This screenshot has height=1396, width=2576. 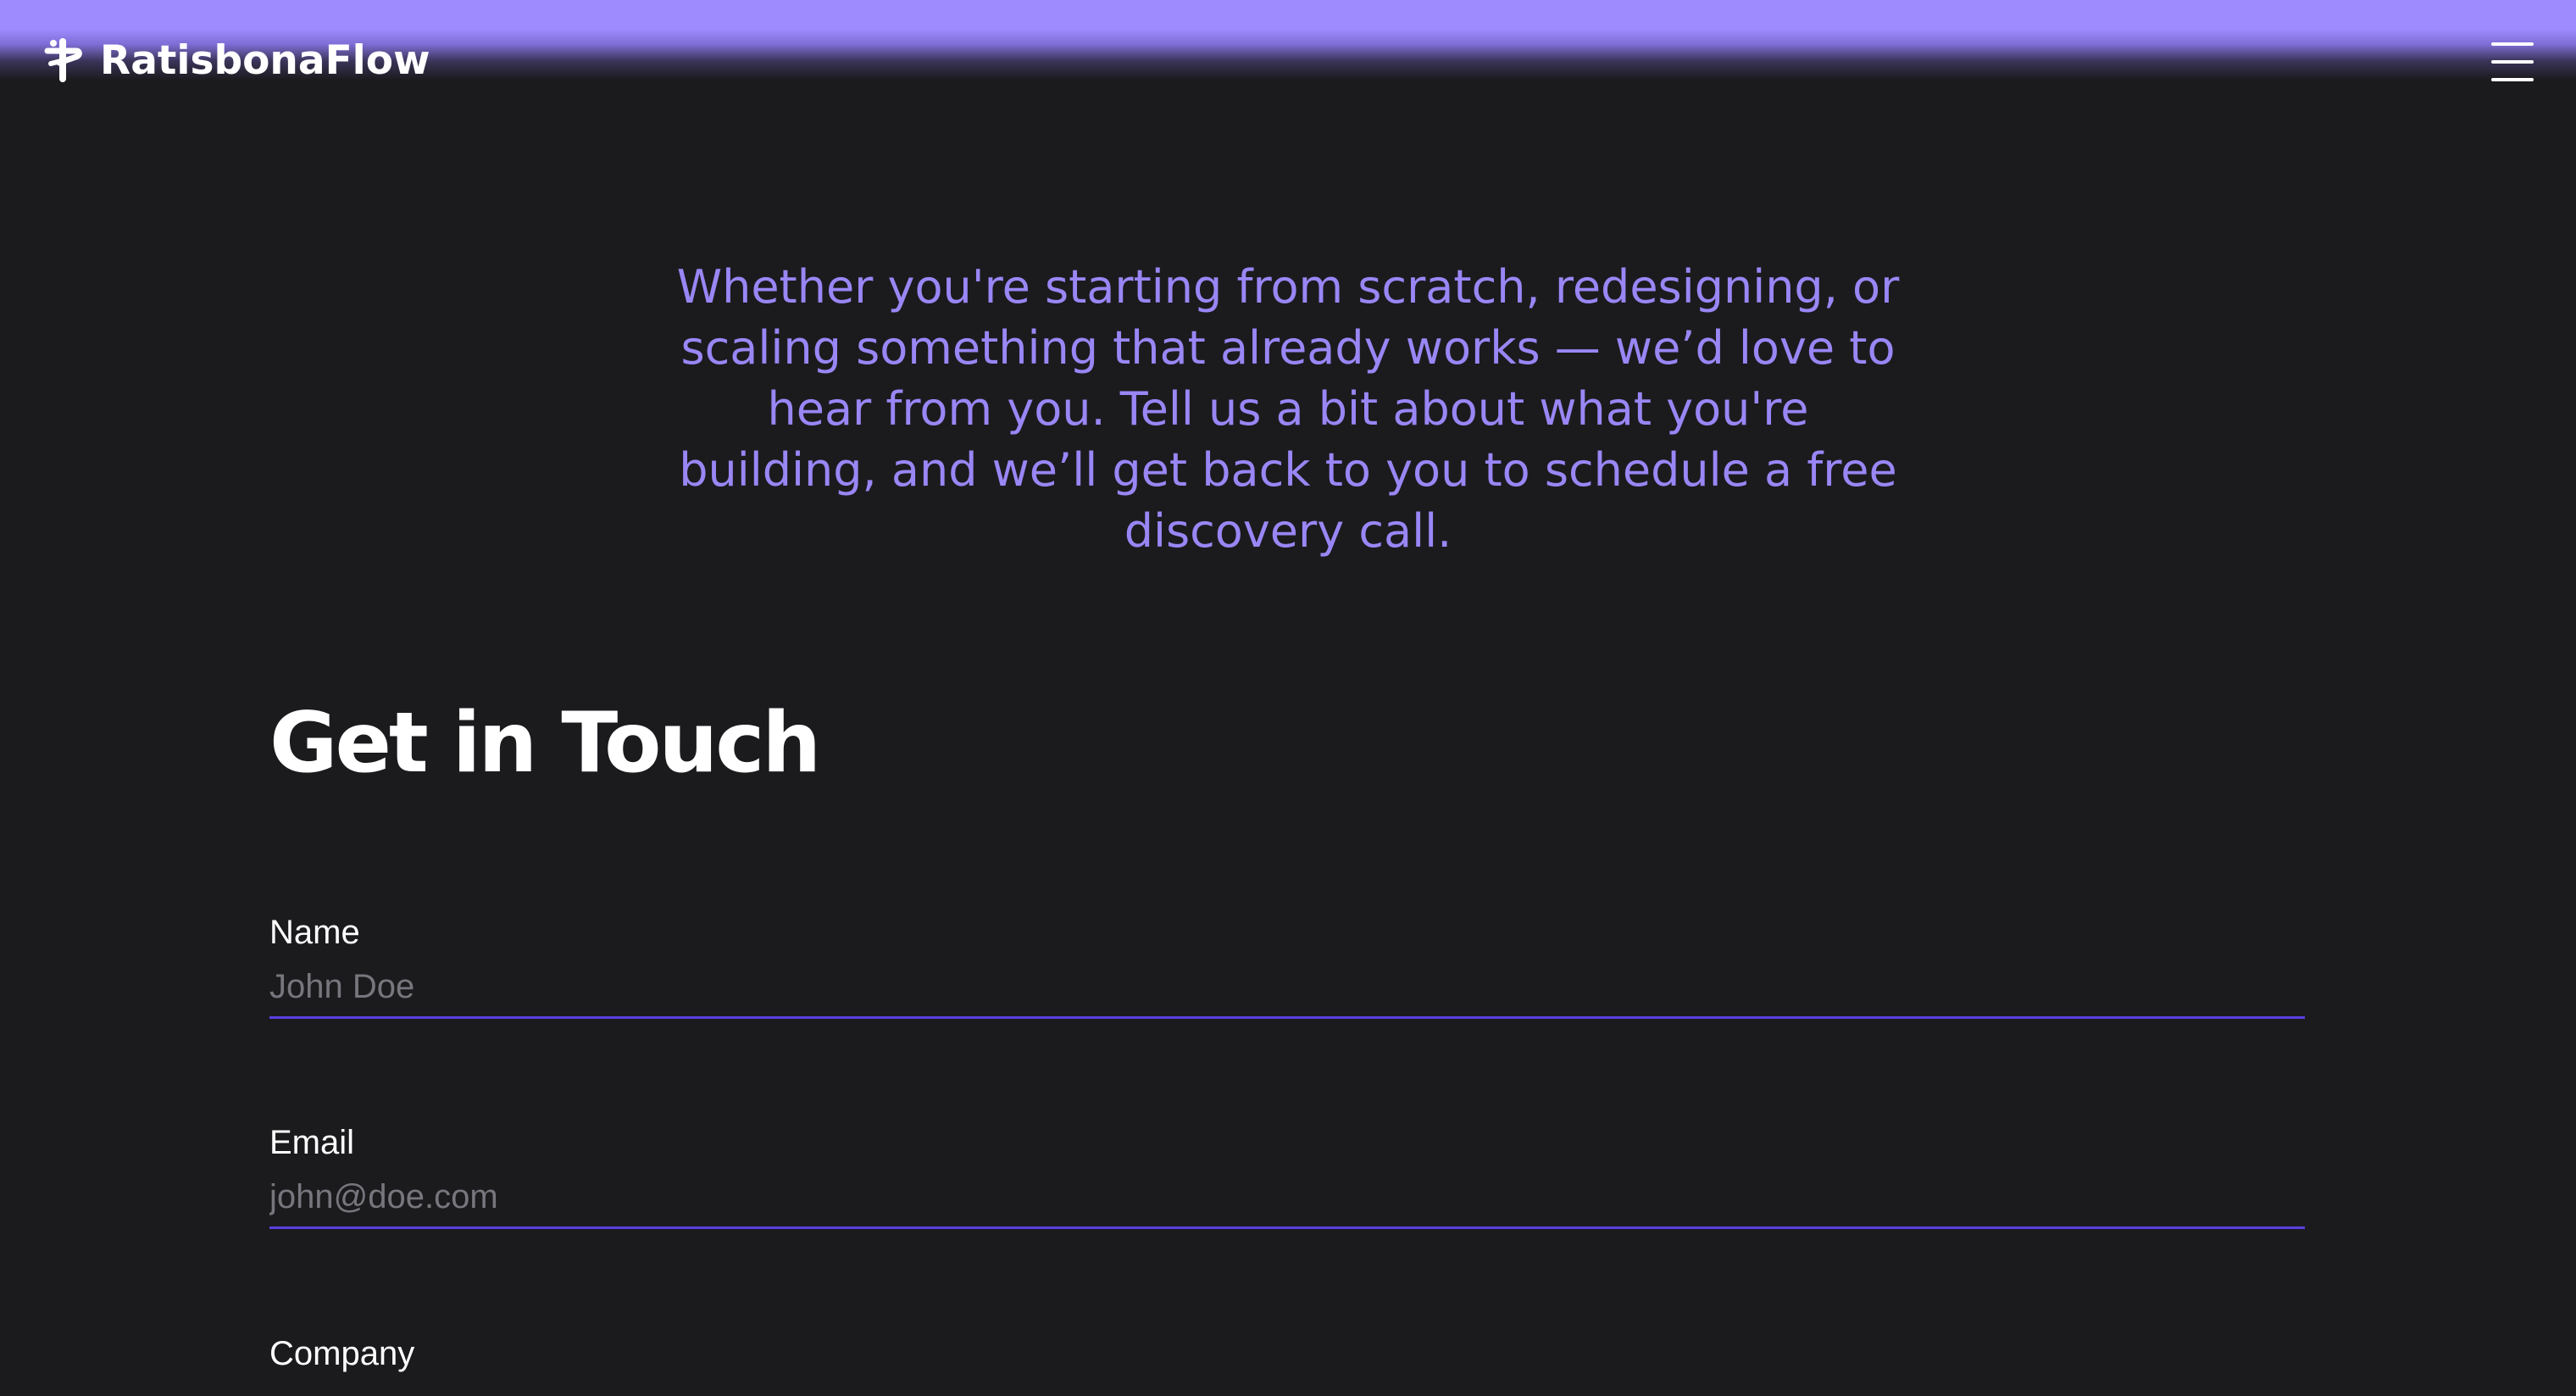 What do you see at coordinates (312, 1142) in the screenshot?
I see `email-label: Email` at bounding box center [312, 1142].